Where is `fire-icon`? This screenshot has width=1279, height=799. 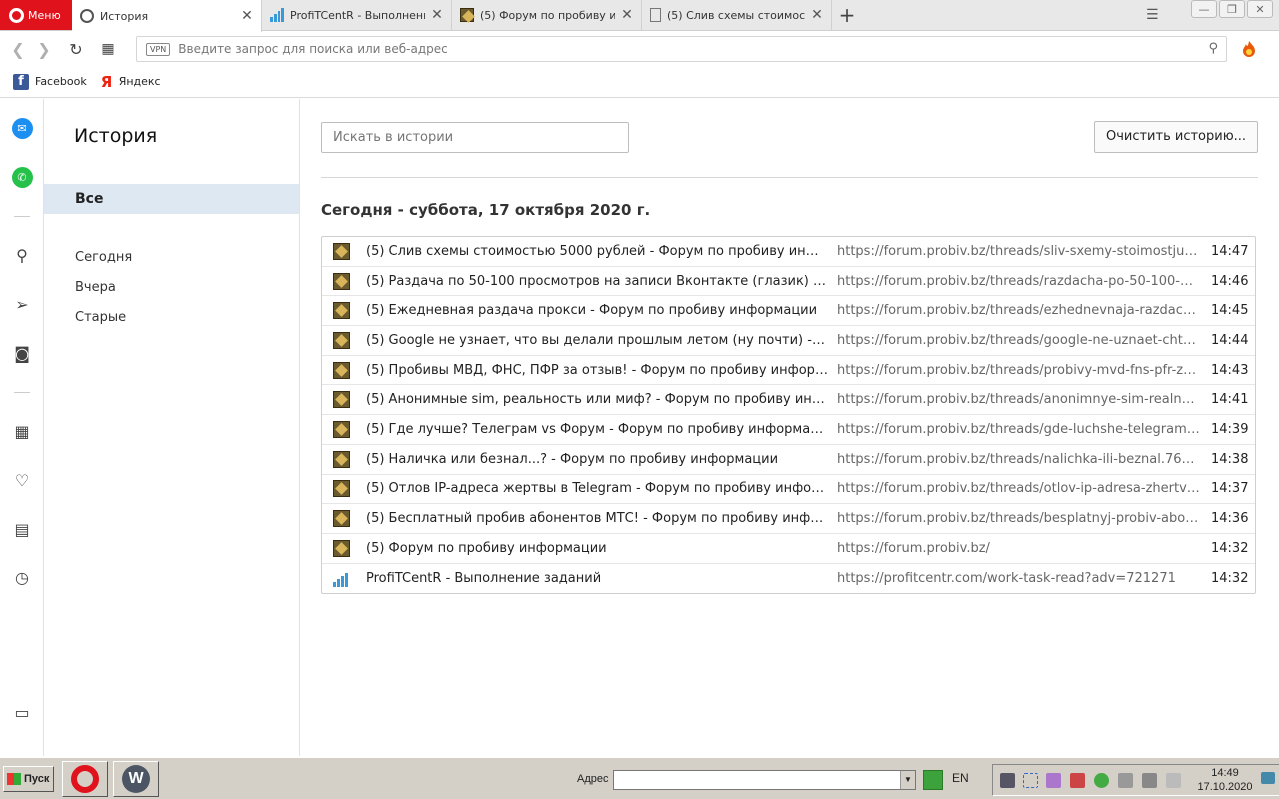
fire-icon is located at coordinates (1249, 49).